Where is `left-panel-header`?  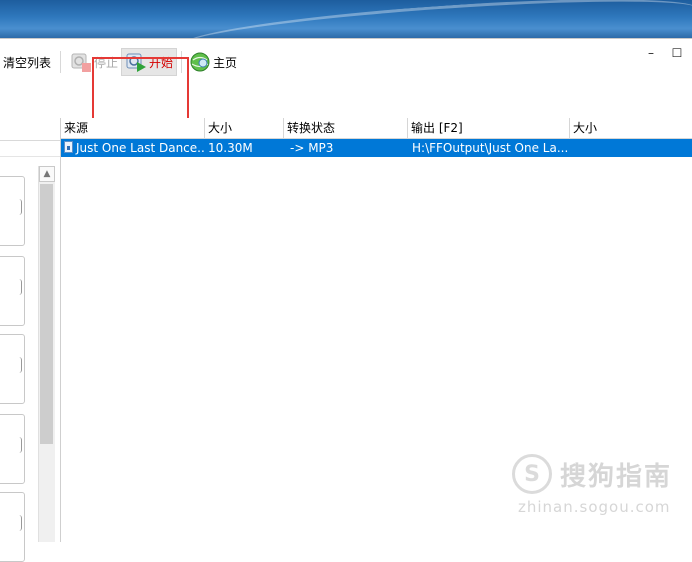
left-panel-header is located at coordinates (30, 129).